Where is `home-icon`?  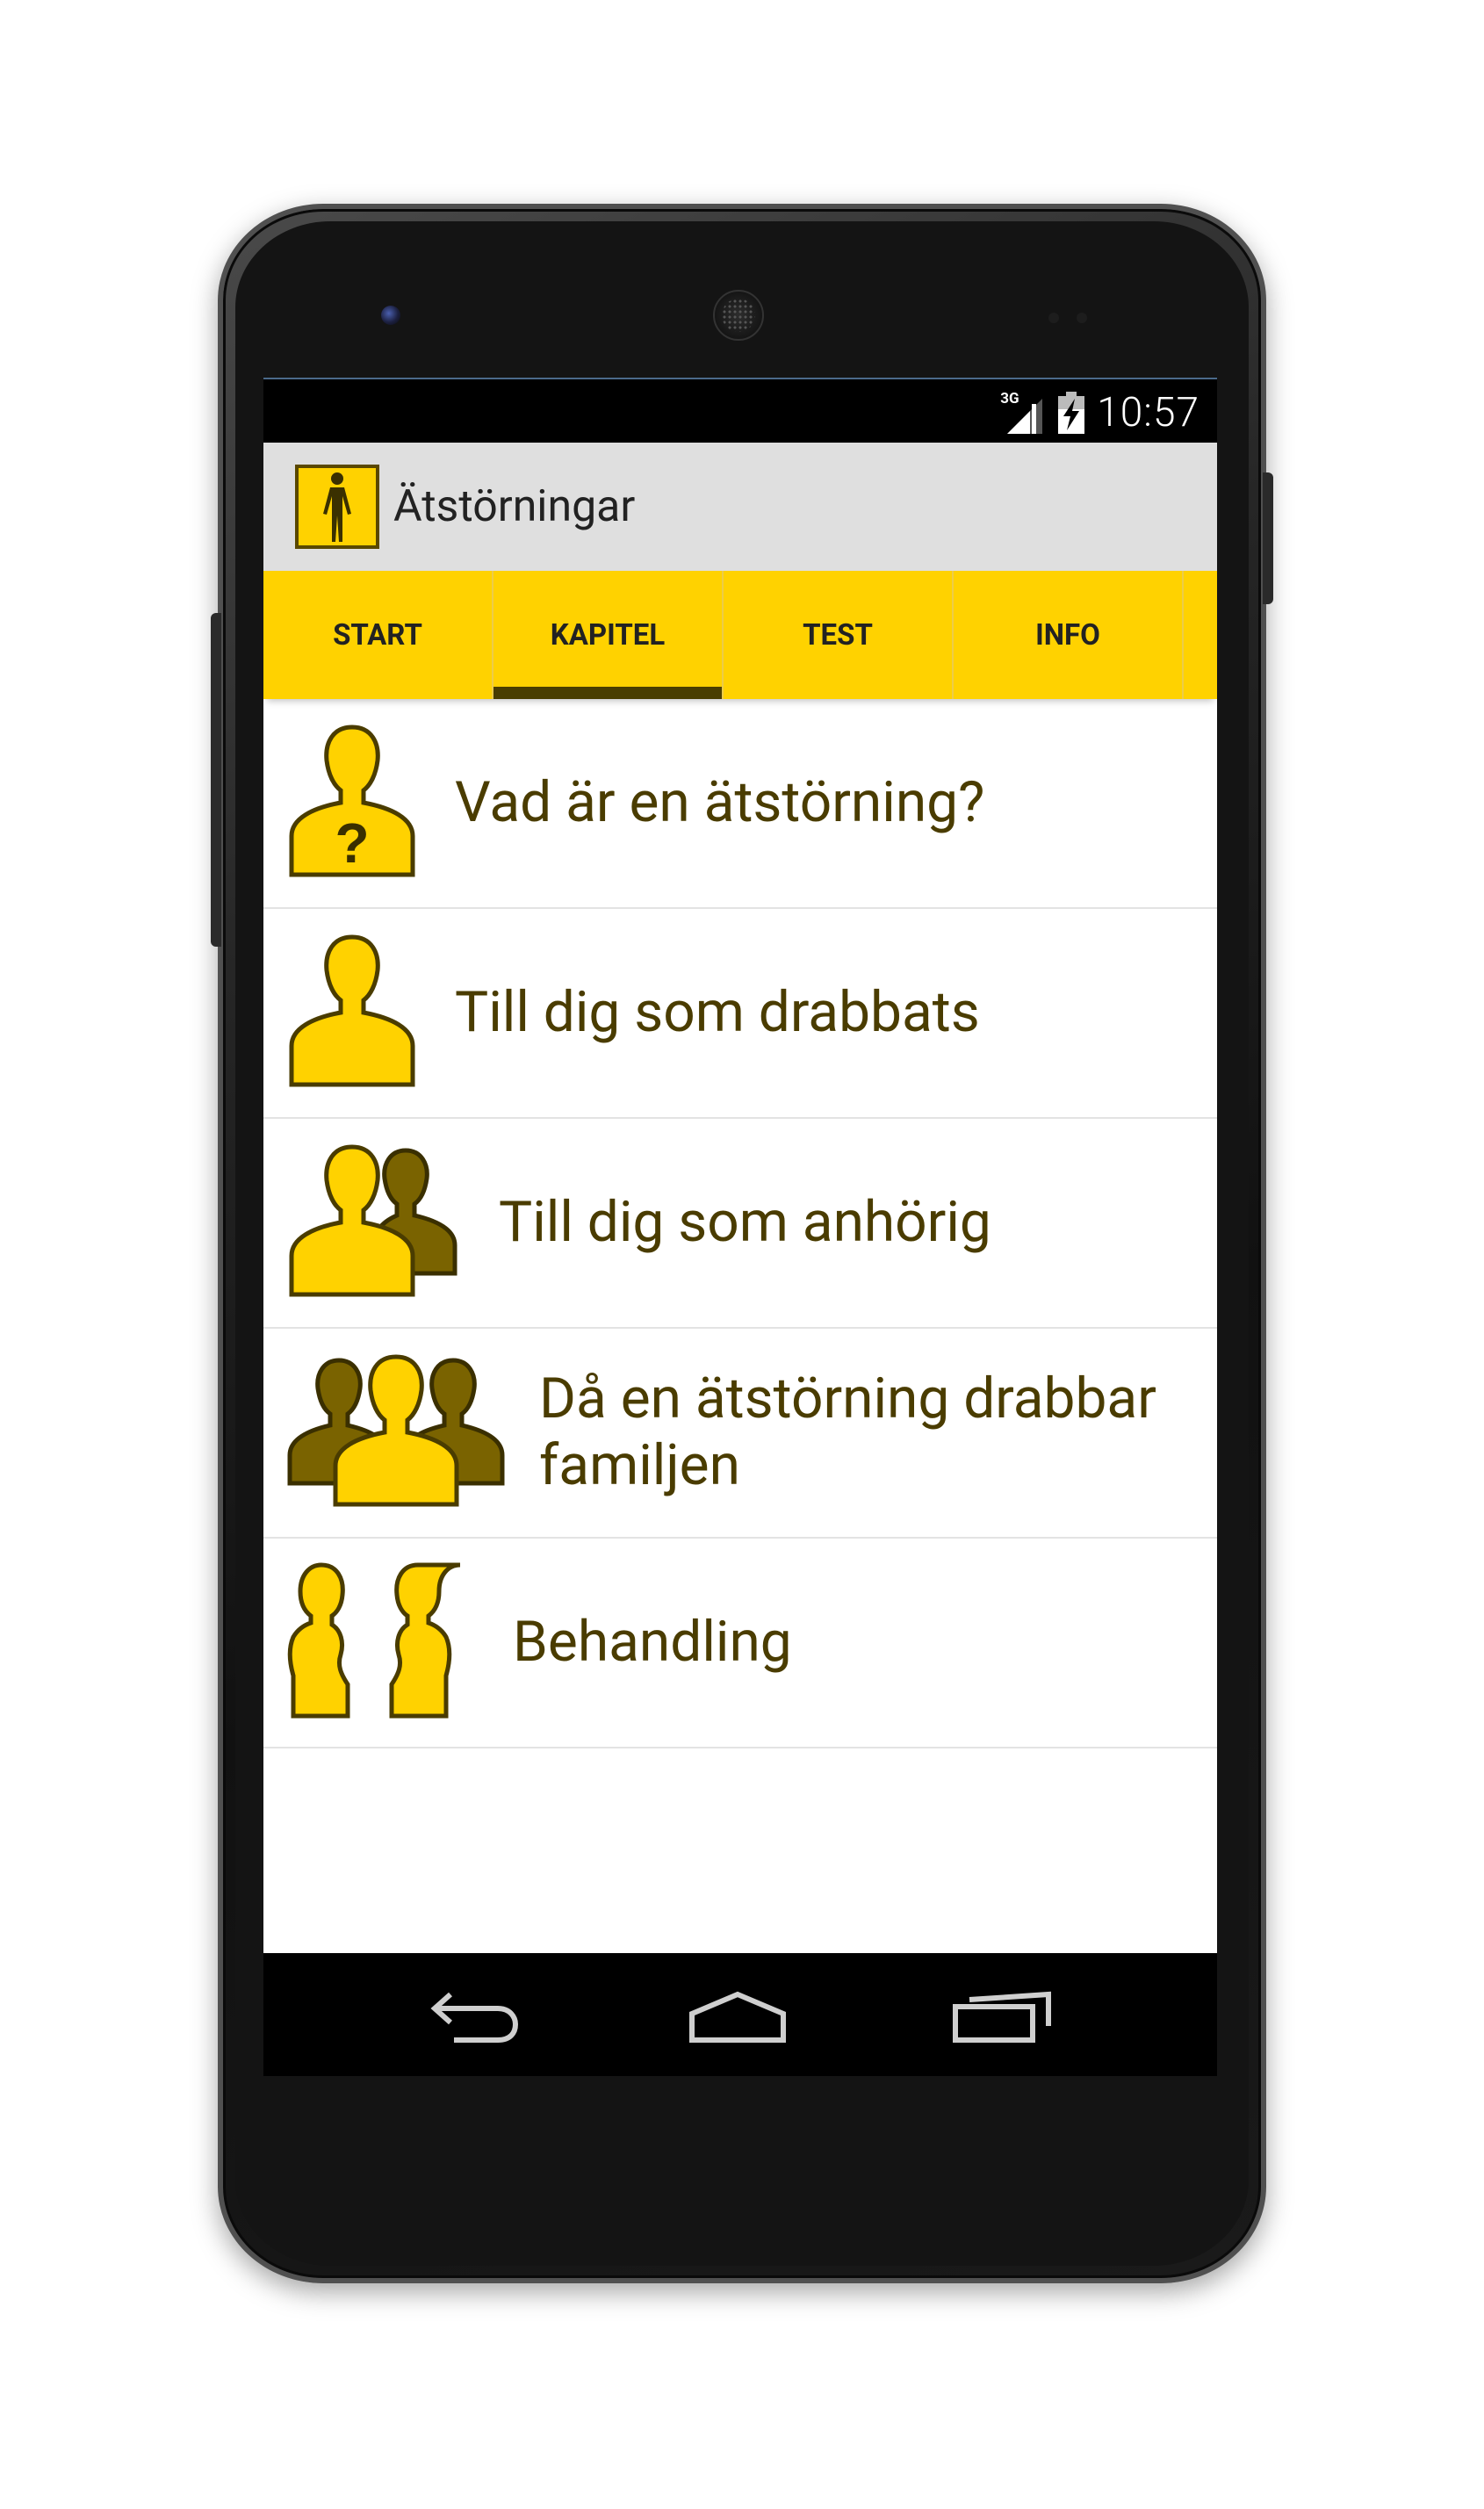 home-icon is located at coordinates (737, 2017).